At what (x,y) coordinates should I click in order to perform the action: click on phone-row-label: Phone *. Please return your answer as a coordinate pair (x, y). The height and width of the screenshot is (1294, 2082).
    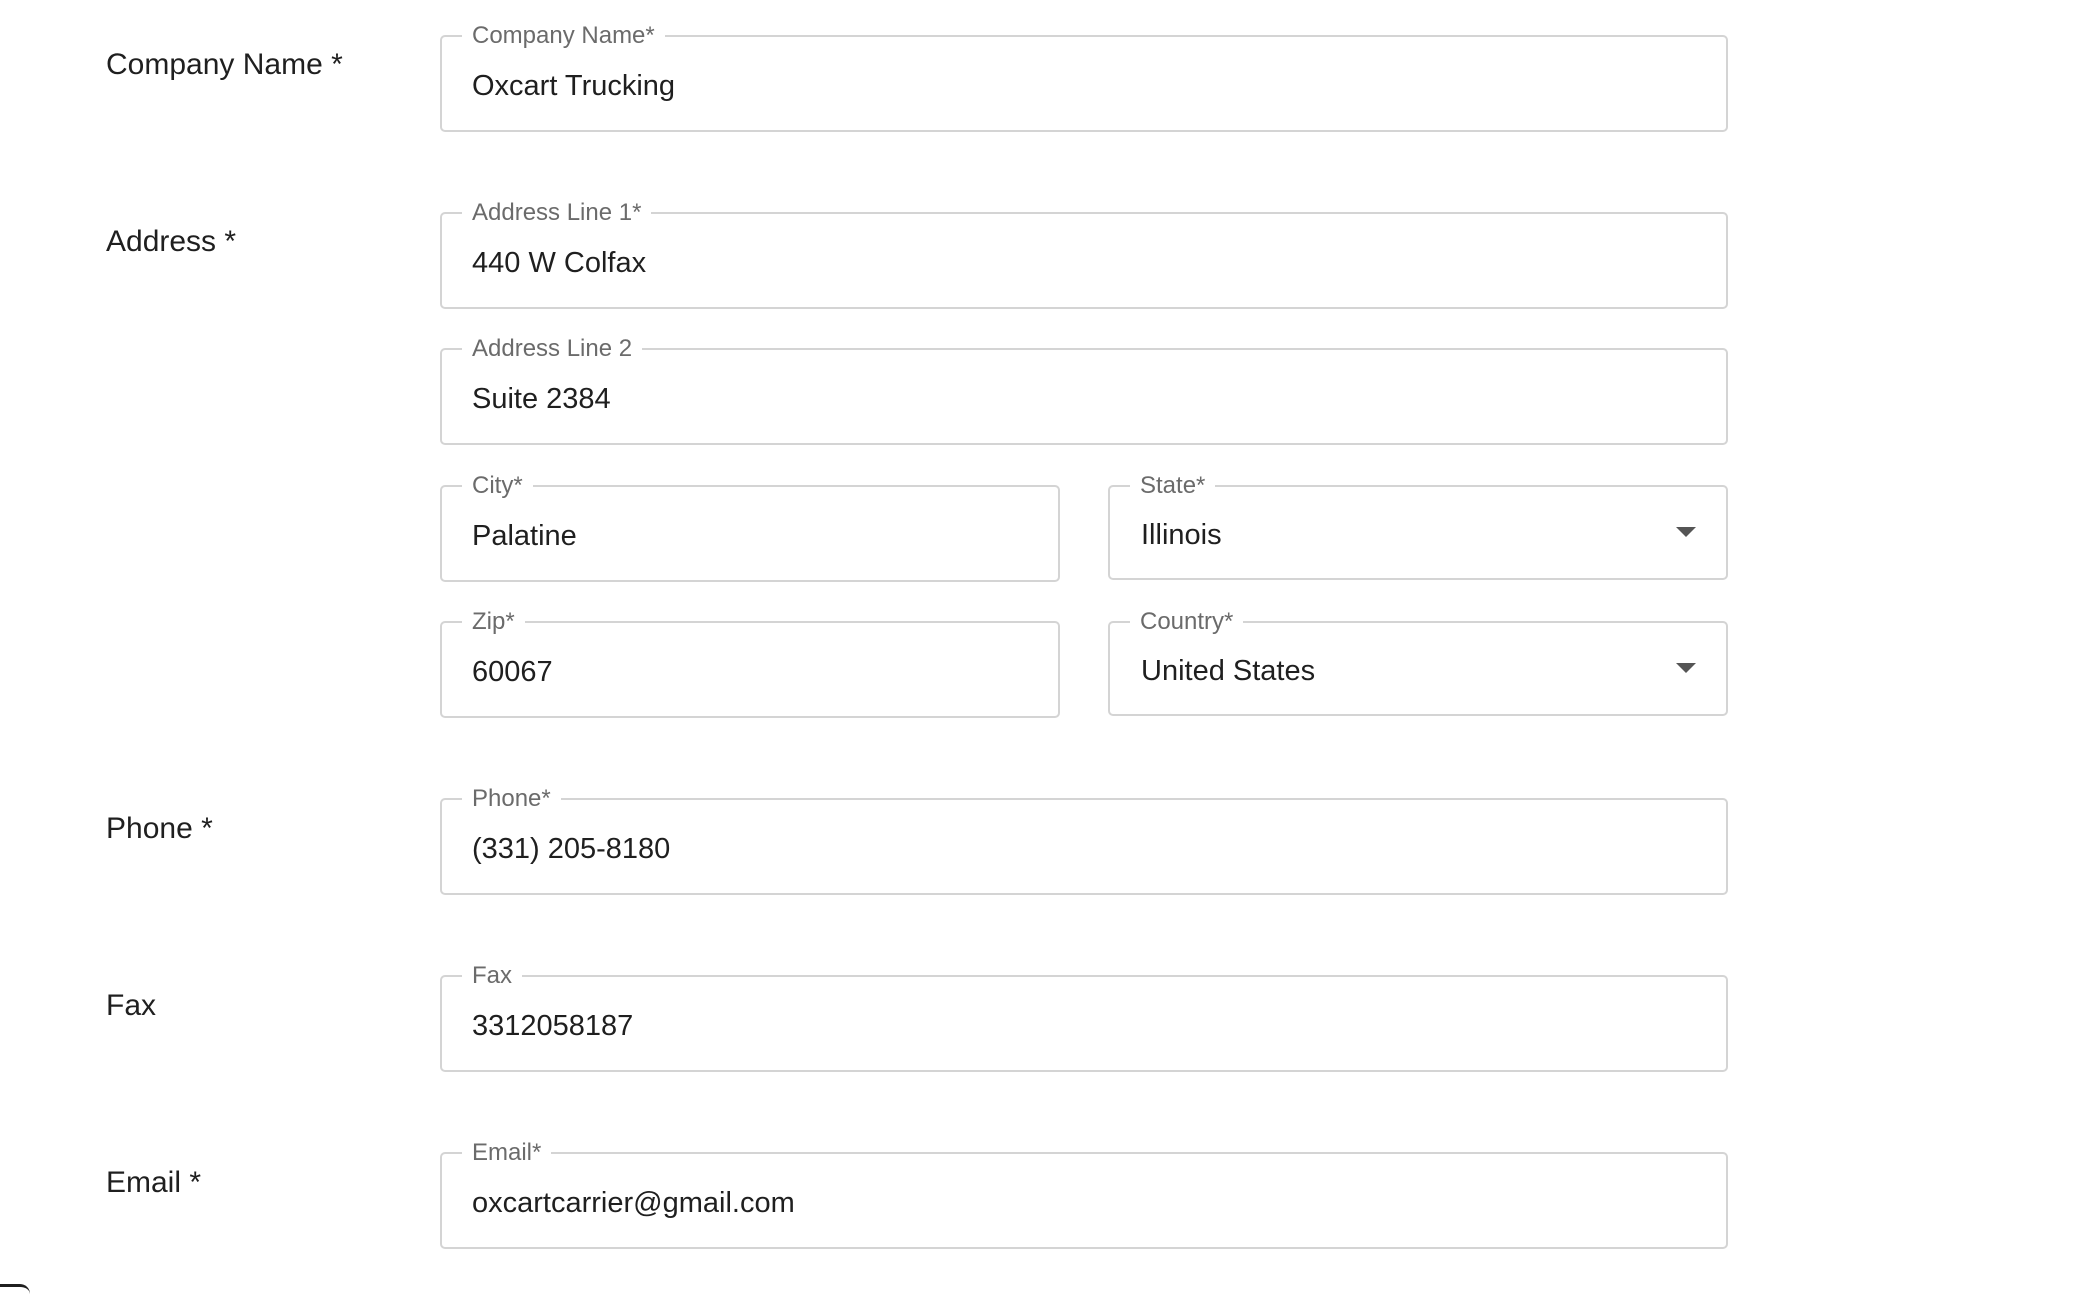
    Looking at the image, I should click on (159, 828).